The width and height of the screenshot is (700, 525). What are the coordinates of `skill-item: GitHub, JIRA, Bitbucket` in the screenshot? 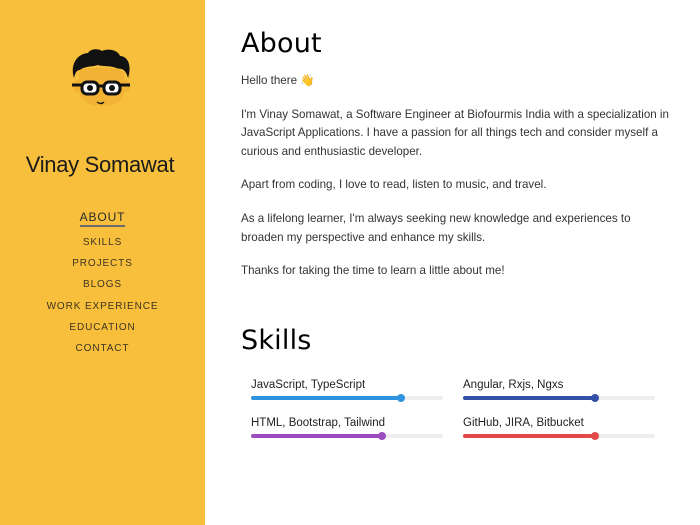 It's located at (559, 428).